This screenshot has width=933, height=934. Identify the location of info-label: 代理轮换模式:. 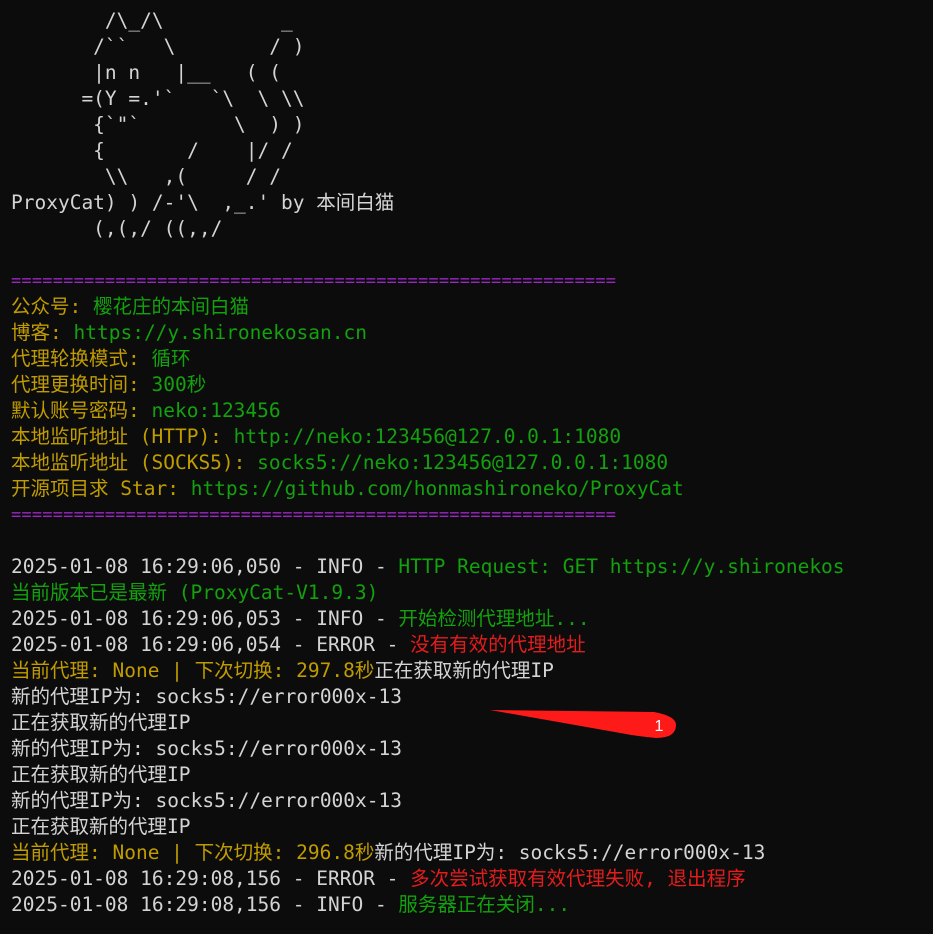
(75, 358).